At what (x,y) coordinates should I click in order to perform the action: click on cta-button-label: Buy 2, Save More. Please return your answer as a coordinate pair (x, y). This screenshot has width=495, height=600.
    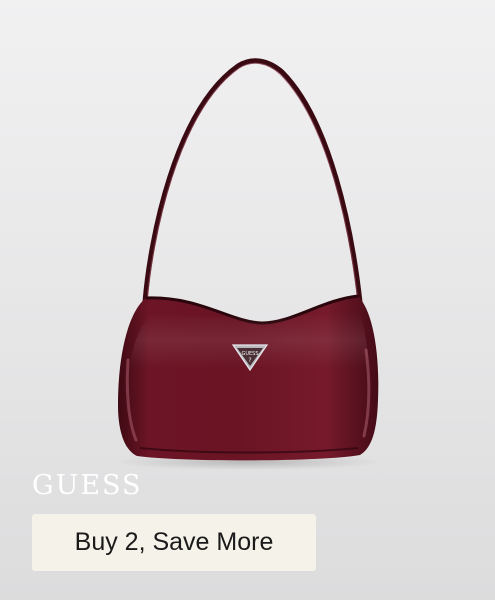
    Looking at the image, I should click on (174, 542).